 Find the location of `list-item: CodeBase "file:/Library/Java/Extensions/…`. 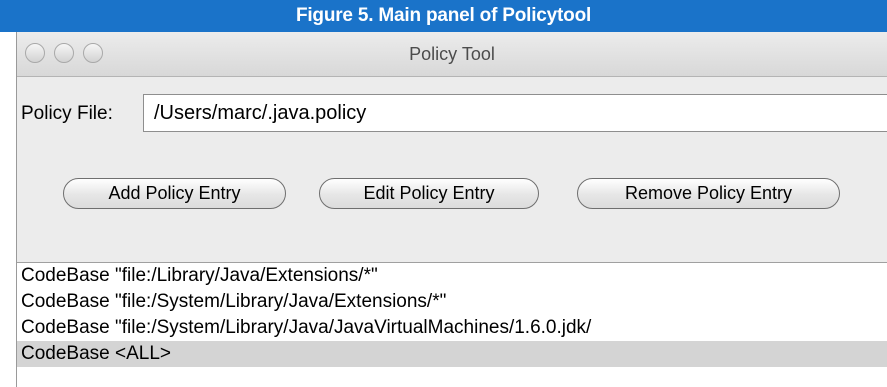

list-item: CodeBase "file:/Library/Java/Extensions/… is located at coordinates (452, 276).